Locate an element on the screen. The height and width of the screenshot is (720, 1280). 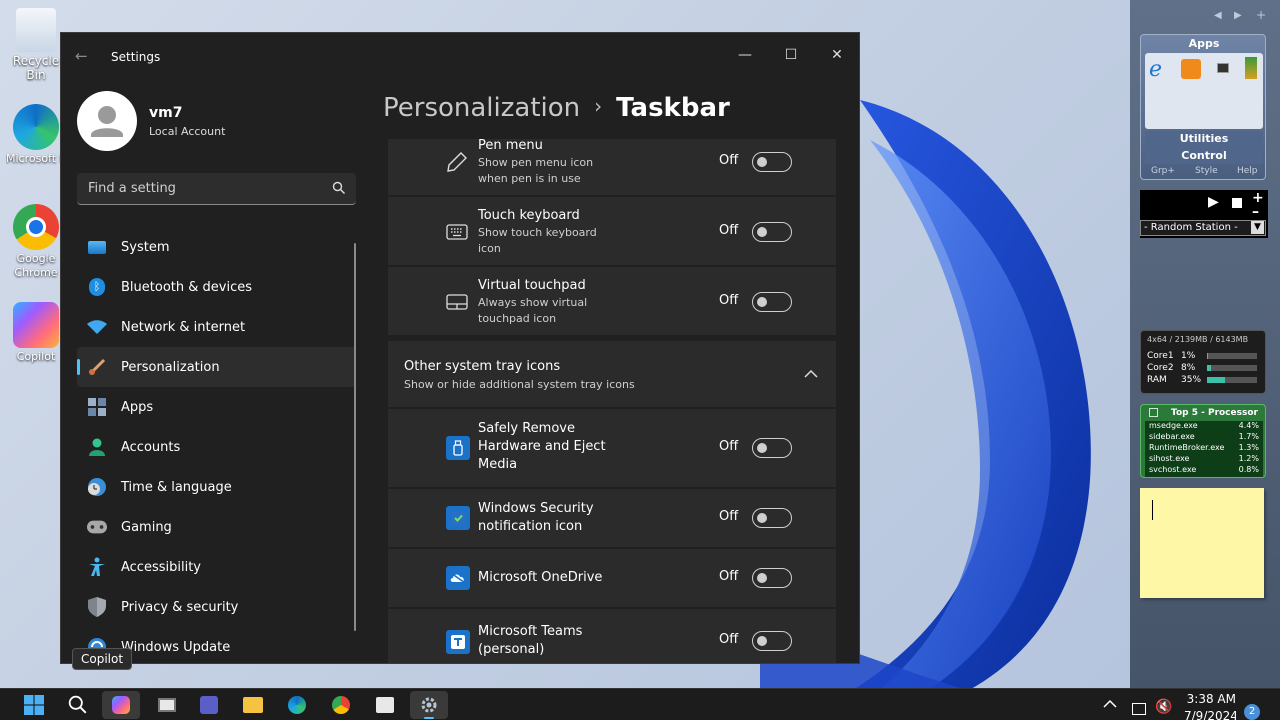
cpu-header: 4x64 / 2139MB / 6143MB is located at coordinates (1198, 339).